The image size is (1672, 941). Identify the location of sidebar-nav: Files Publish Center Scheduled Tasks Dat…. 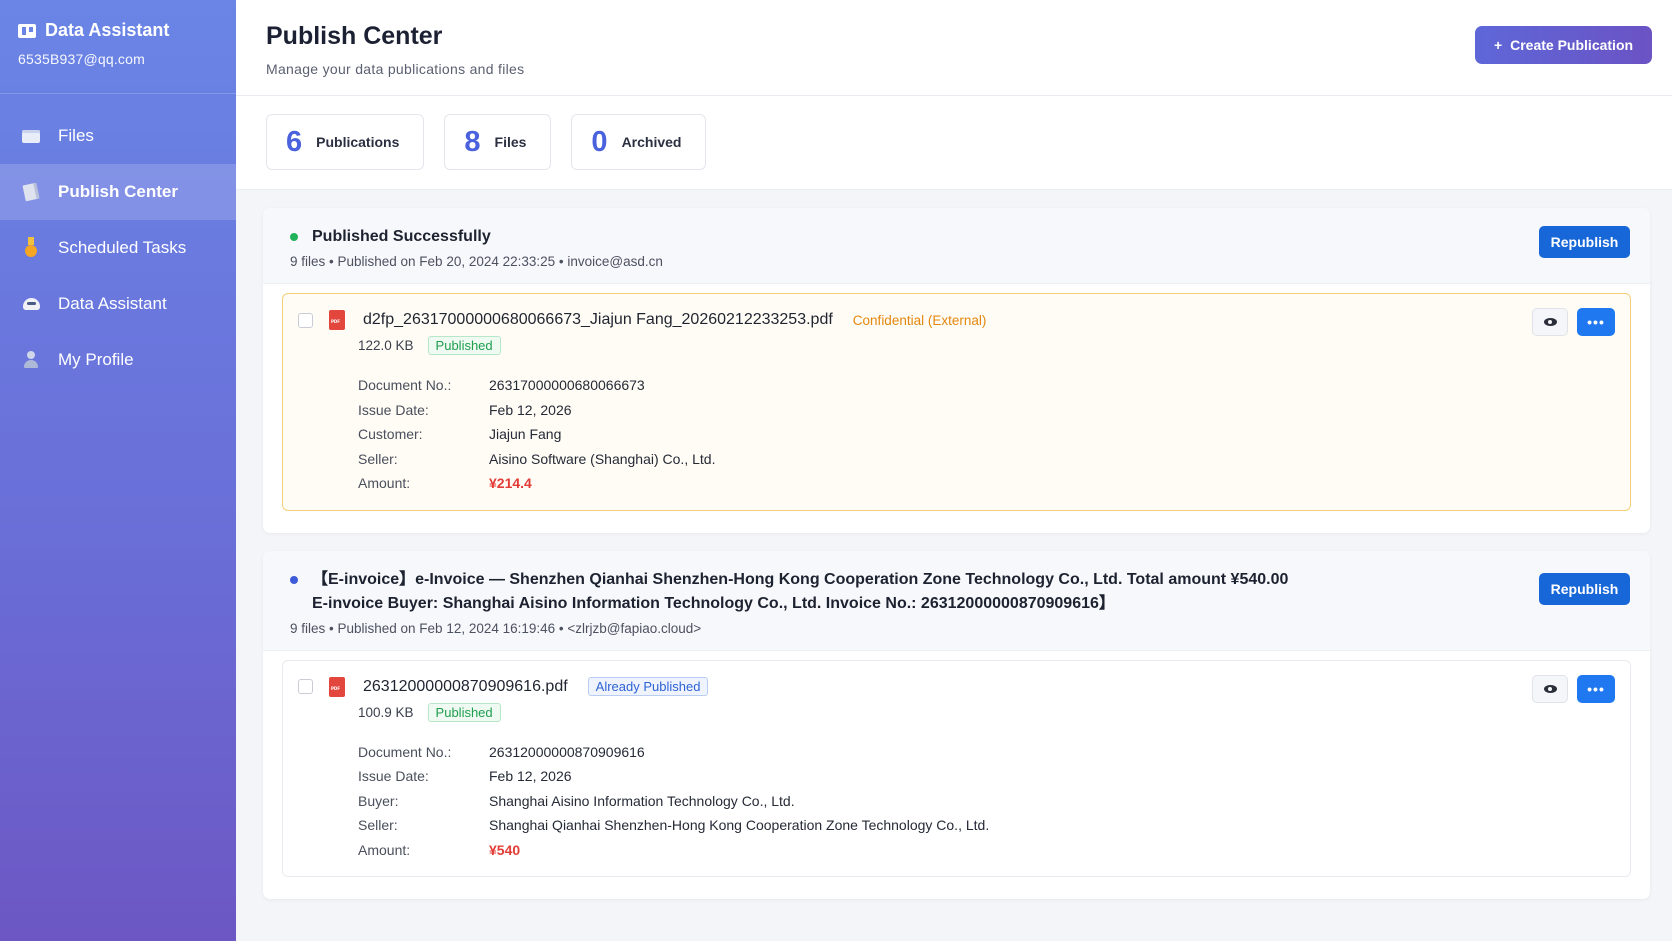
(118, 248).